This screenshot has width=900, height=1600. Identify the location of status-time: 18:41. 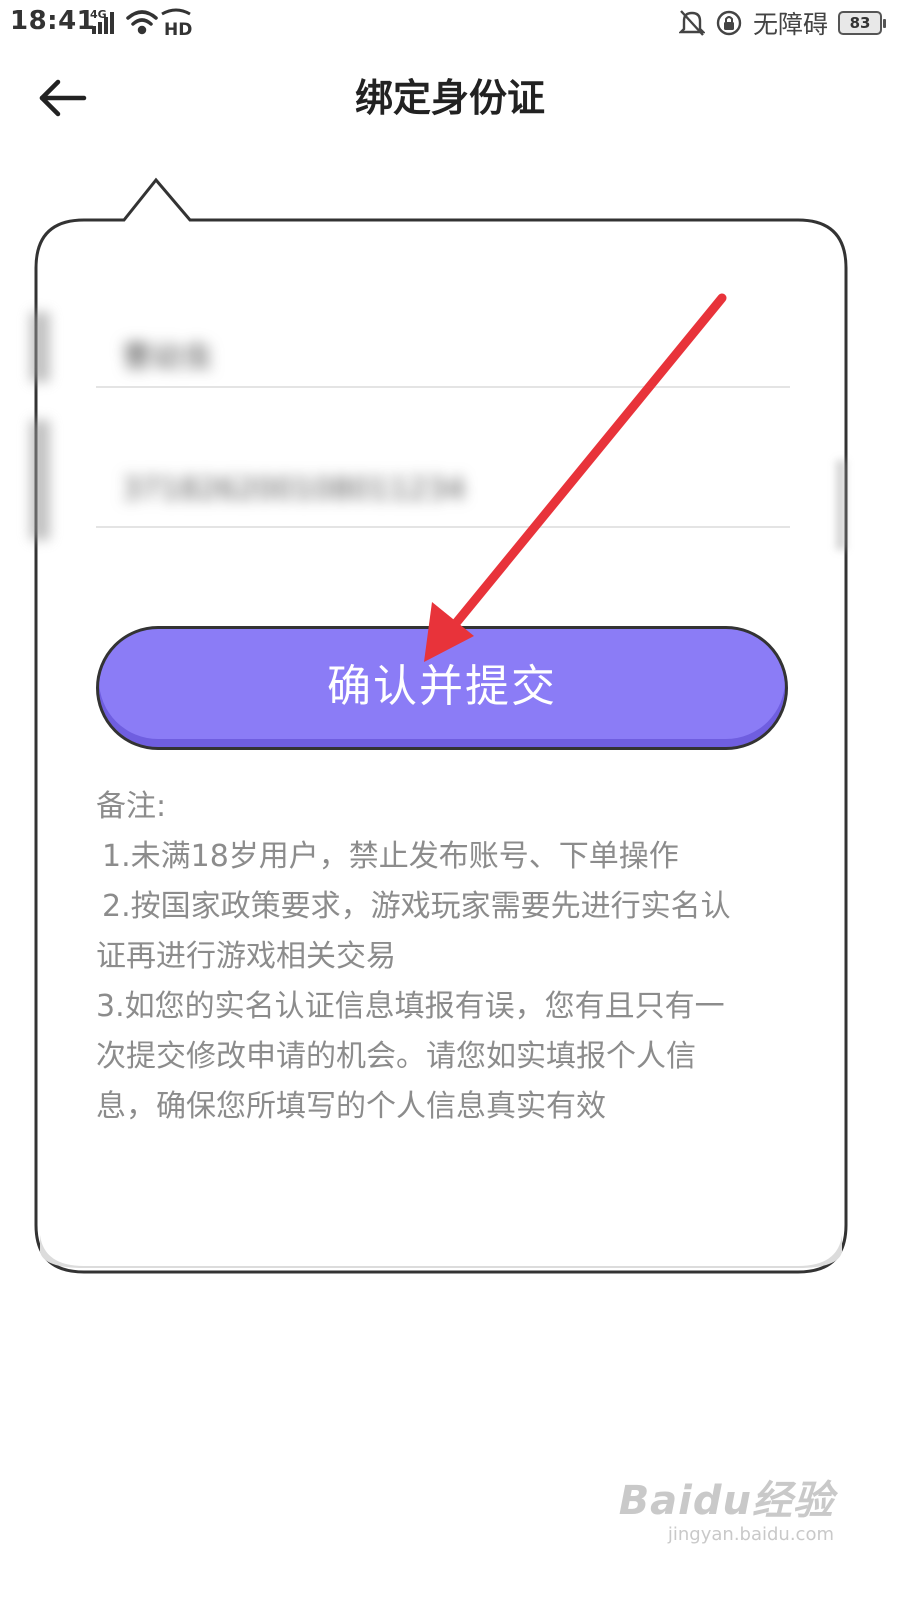
(53, 21).